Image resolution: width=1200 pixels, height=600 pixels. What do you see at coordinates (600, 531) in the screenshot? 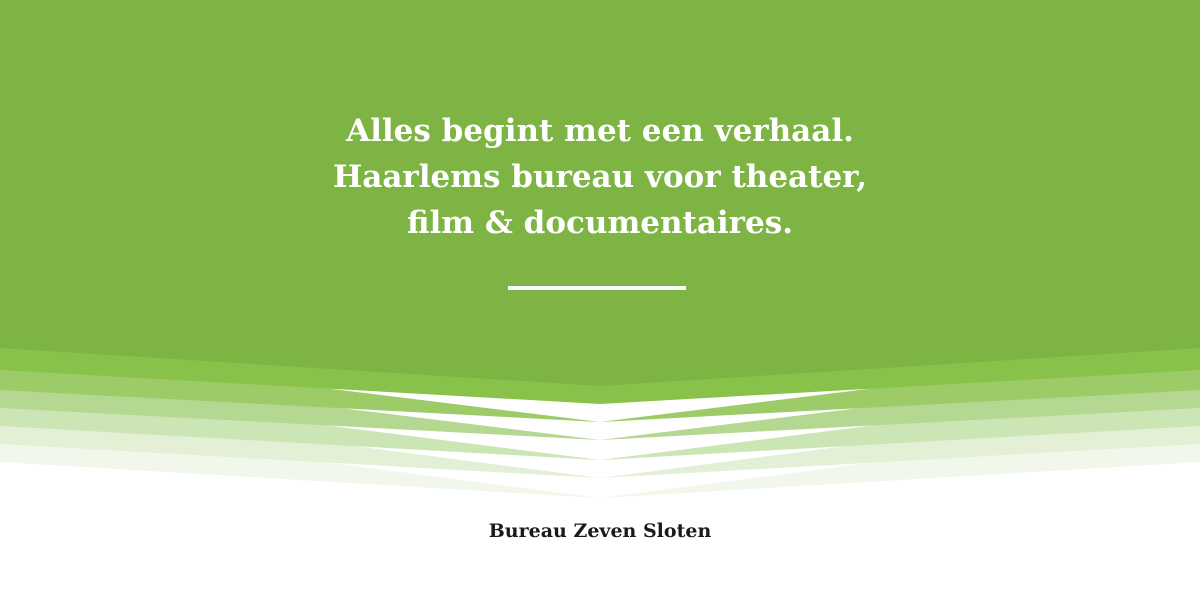
I see `brand-name: Bureau Zeven Sloten` at bounding box center [600, 531].